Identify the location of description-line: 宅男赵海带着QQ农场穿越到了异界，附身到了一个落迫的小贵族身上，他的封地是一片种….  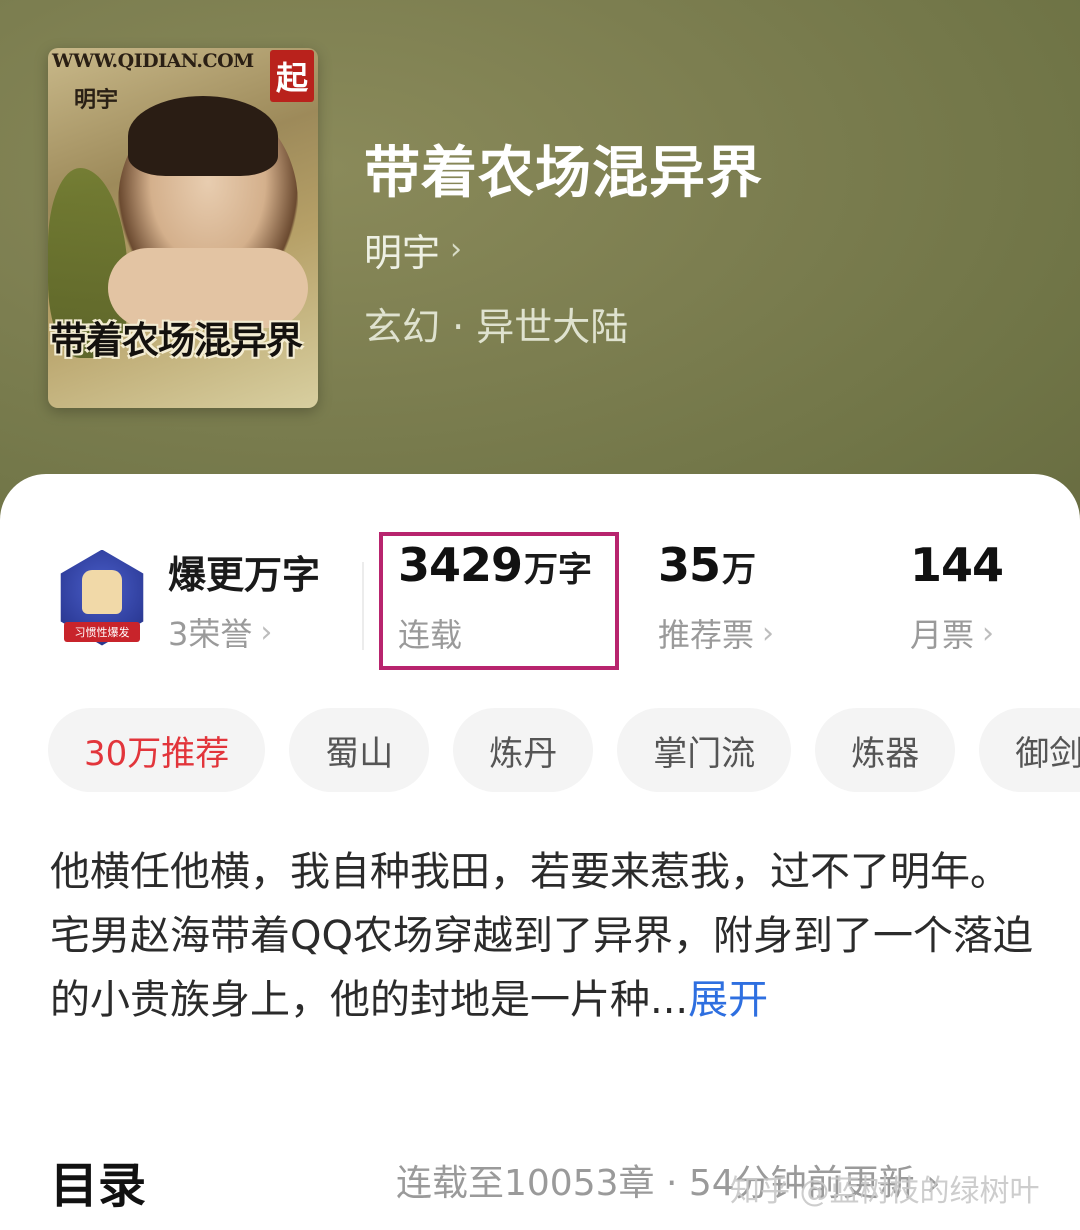
(541, 968).